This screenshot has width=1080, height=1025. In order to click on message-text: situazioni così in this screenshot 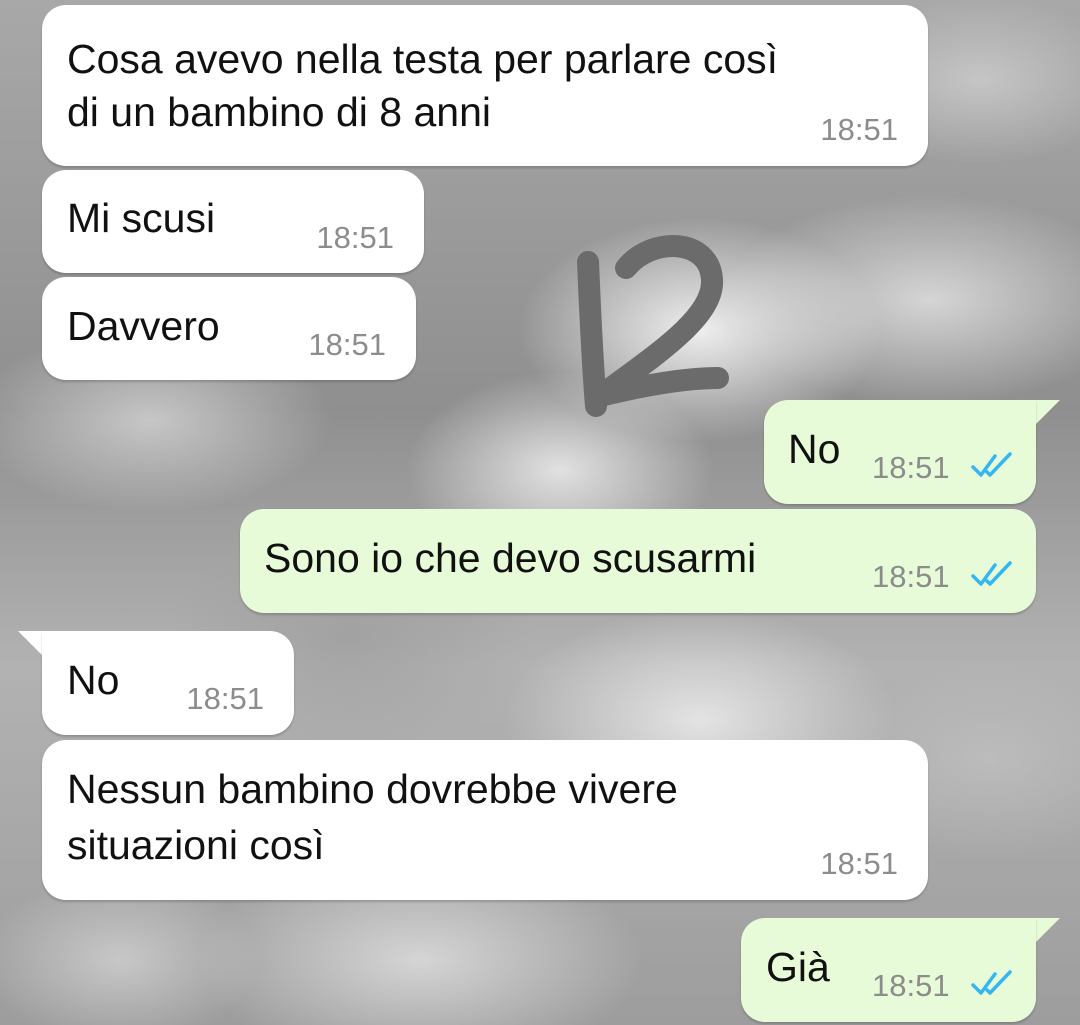, I will do `click(196, 845)`.